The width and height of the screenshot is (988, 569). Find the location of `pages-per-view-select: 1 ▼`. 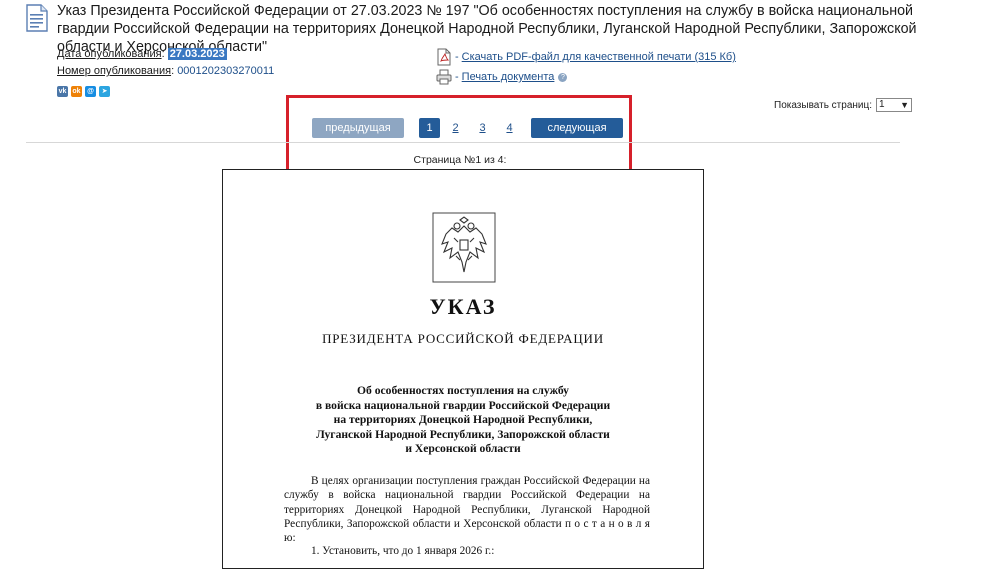

pages-per-view-select: 1 ▼ is located at coordinates (894, 105).